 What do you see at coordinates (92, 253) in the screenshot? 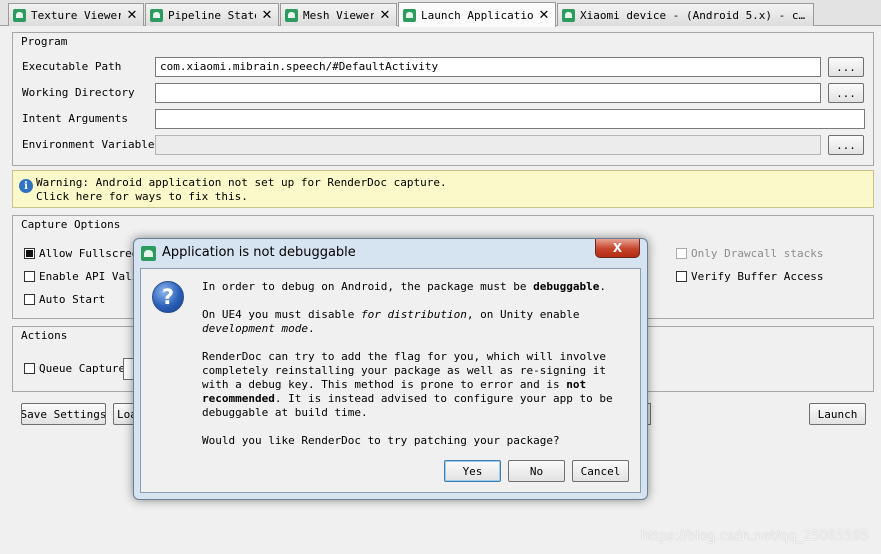
I see `checkbox-label: Allow Fullscreen` at bounding box center [92, 253].